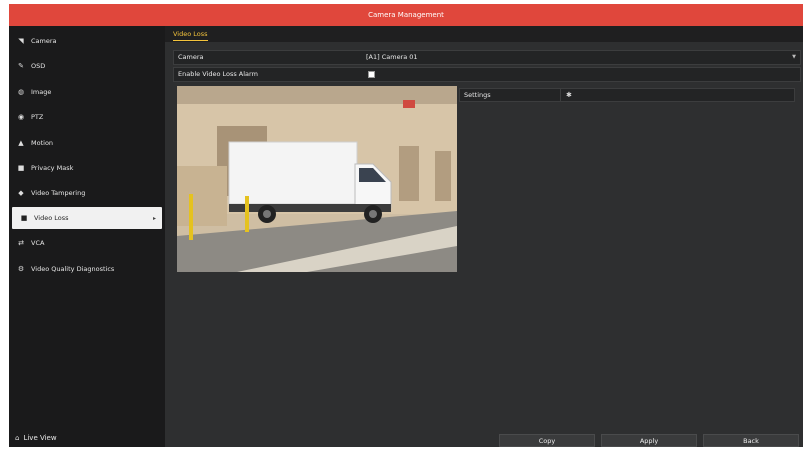 The width and height of the screenshot is (804, 449). Describe the element at coordinates (191, 57) in the screenshot. I see `camera-label: Camera` at that location.